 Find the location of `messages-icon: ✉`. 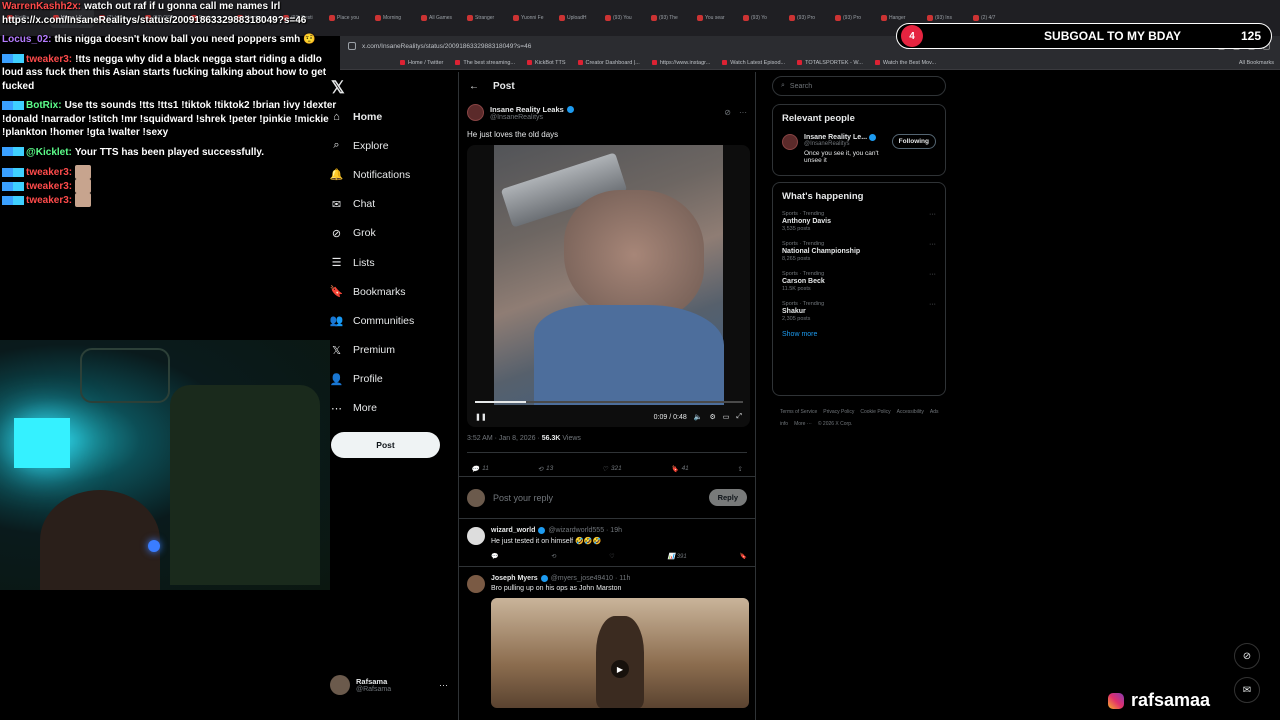

messages-icon: ✉ is located at coordinates (1247, 690).